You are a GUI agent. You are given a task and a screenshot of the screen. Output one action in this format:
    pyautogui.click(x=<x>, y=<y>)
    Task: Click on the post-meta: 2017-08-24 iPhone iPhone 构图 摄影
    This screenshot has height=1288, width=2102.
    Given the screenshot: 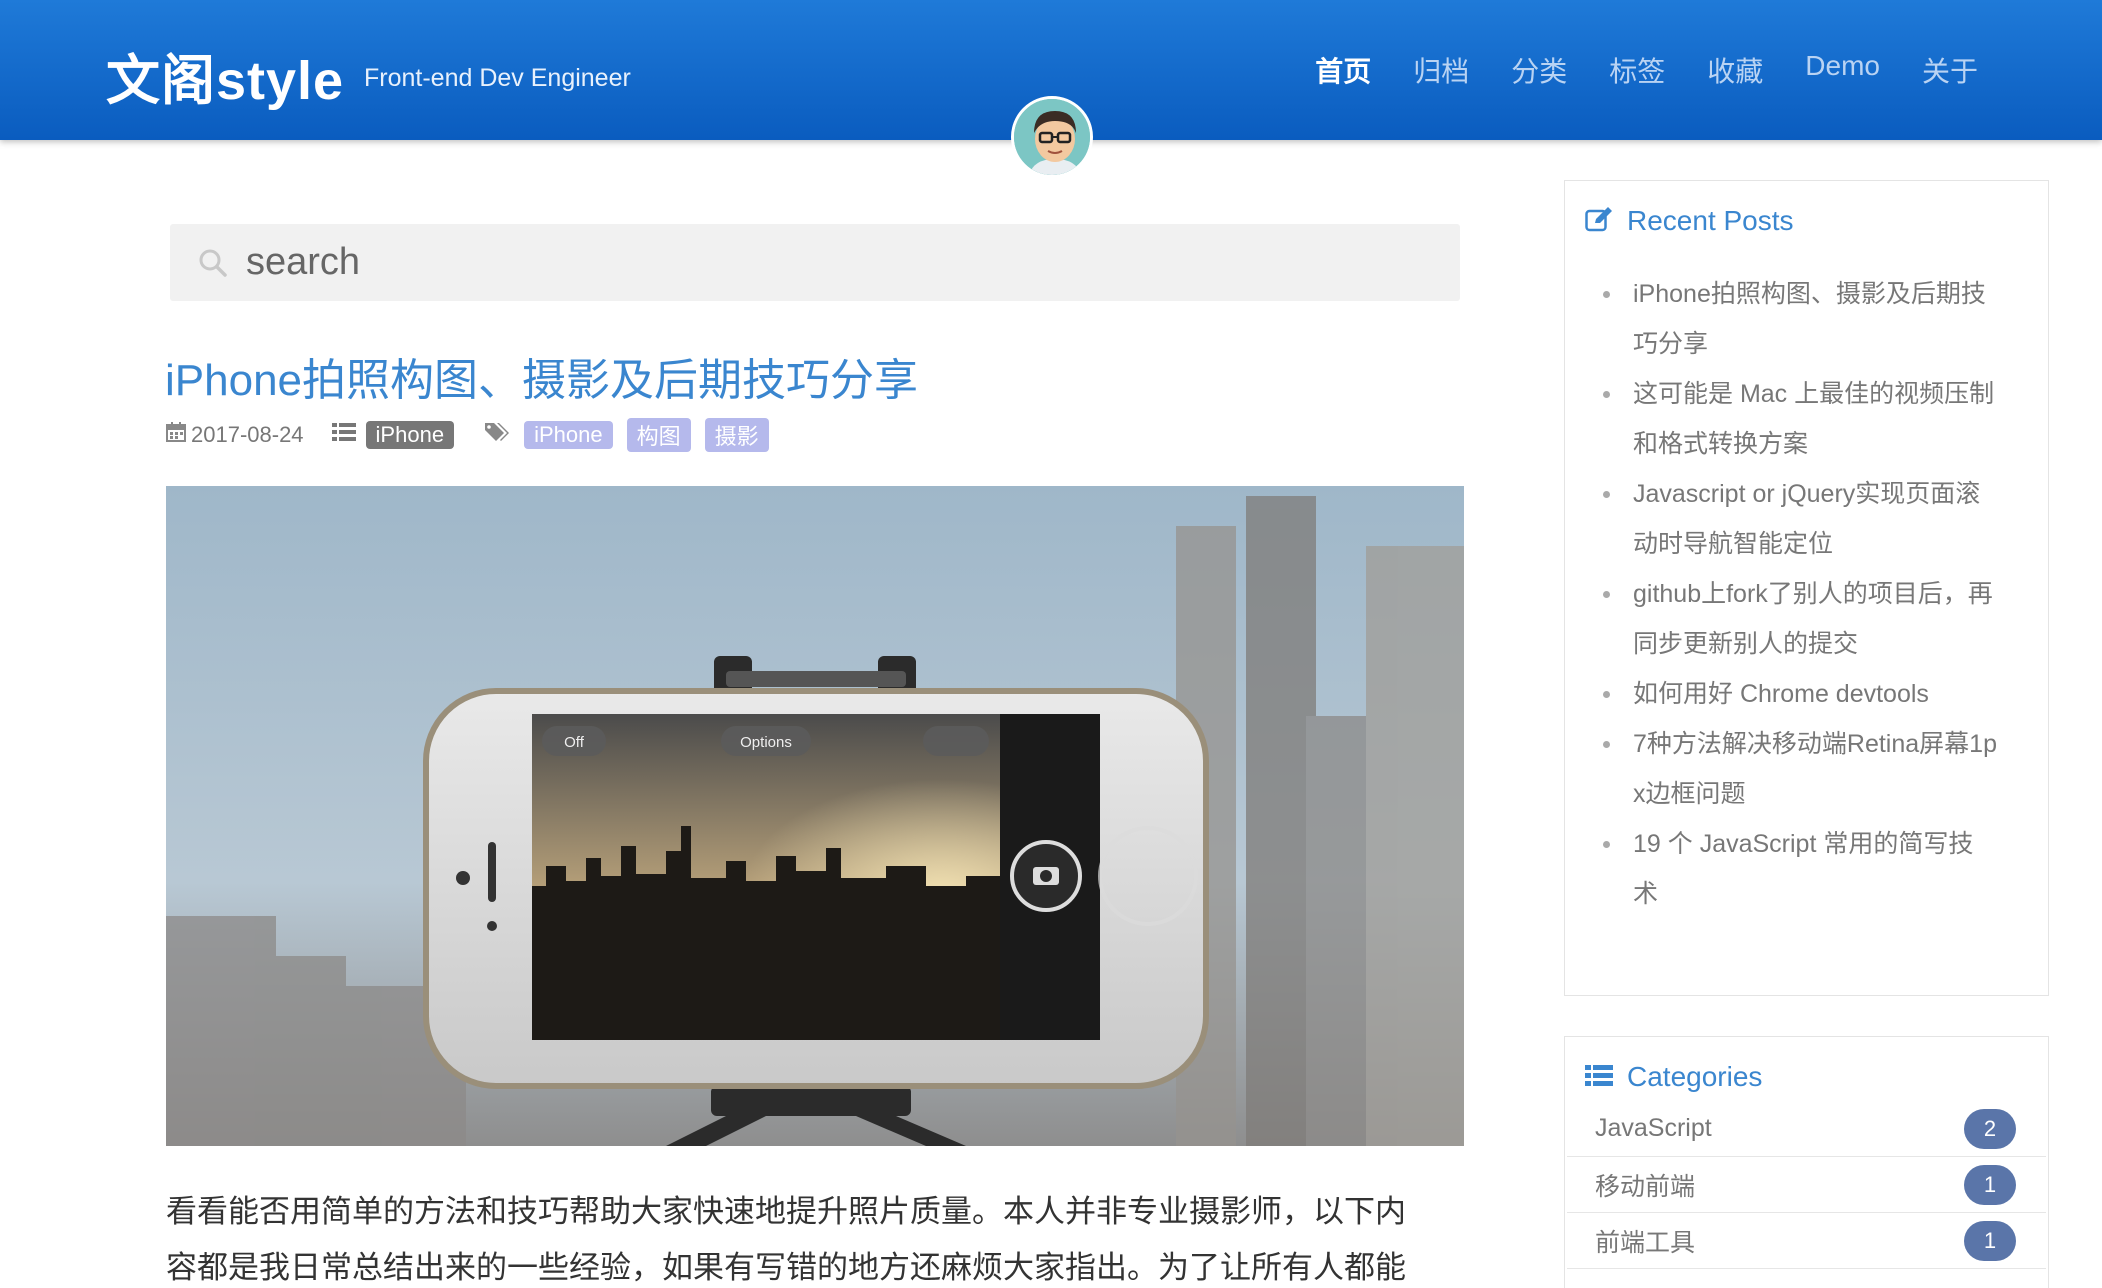 What is the action you would take?
    pyautogui.click(x=467, y=435)
    